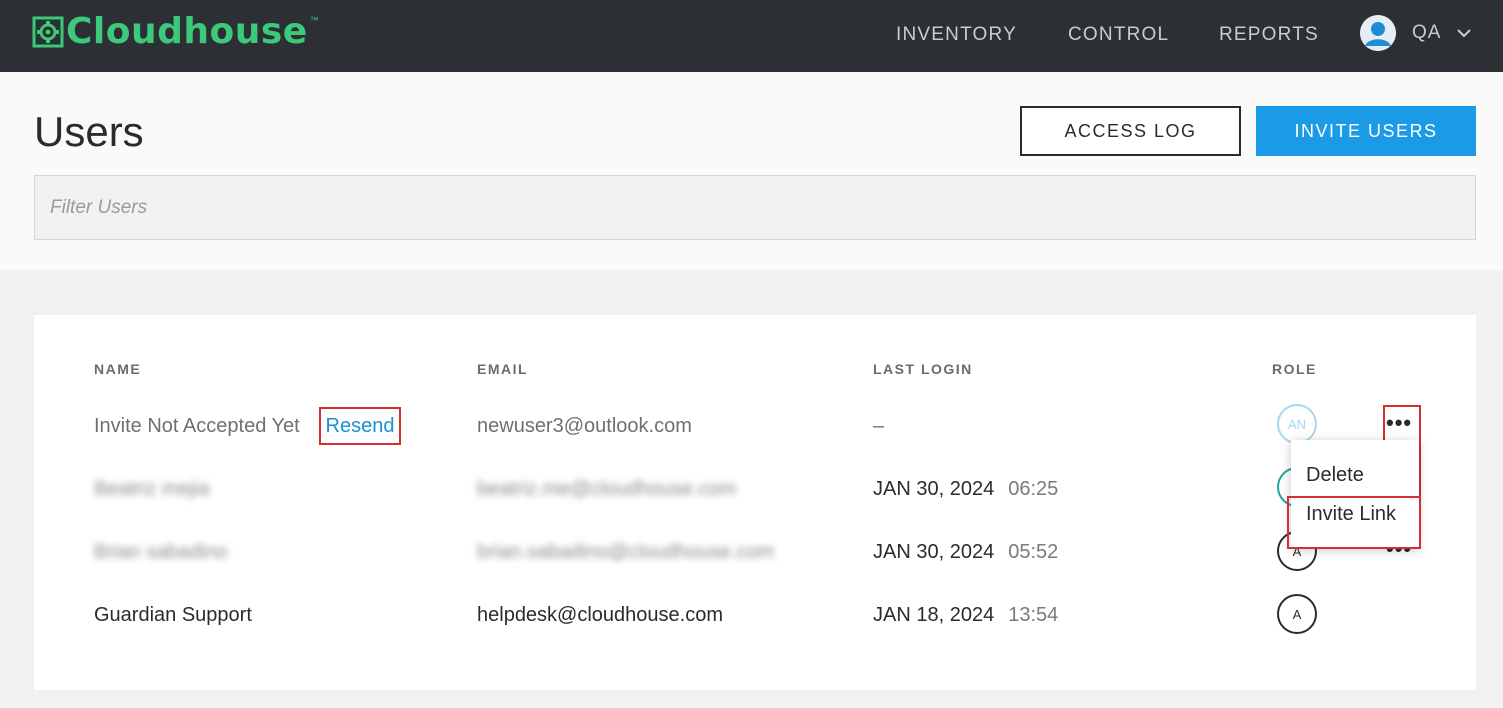 This screenshot has width=1503, height=708. I want to click on access-log-button: ACCESS LOG, so click(1130, 131).